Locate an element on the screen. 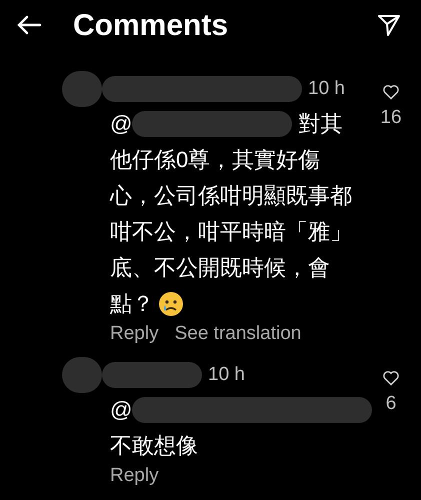  comment-text: 對其 is located at coordinates (320, 124).